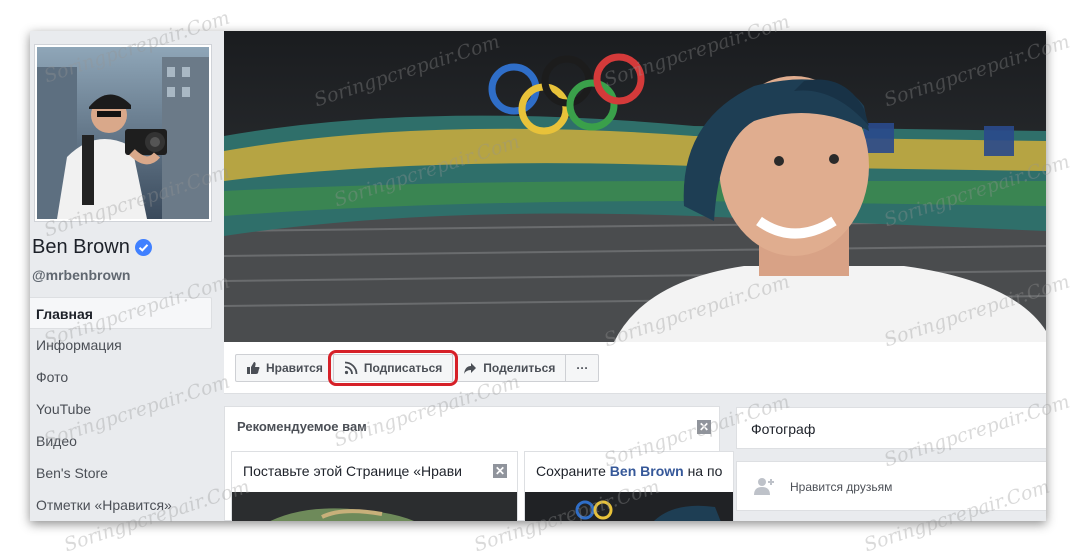  I want to click on share-button: Поделиться, so click(509, 368).